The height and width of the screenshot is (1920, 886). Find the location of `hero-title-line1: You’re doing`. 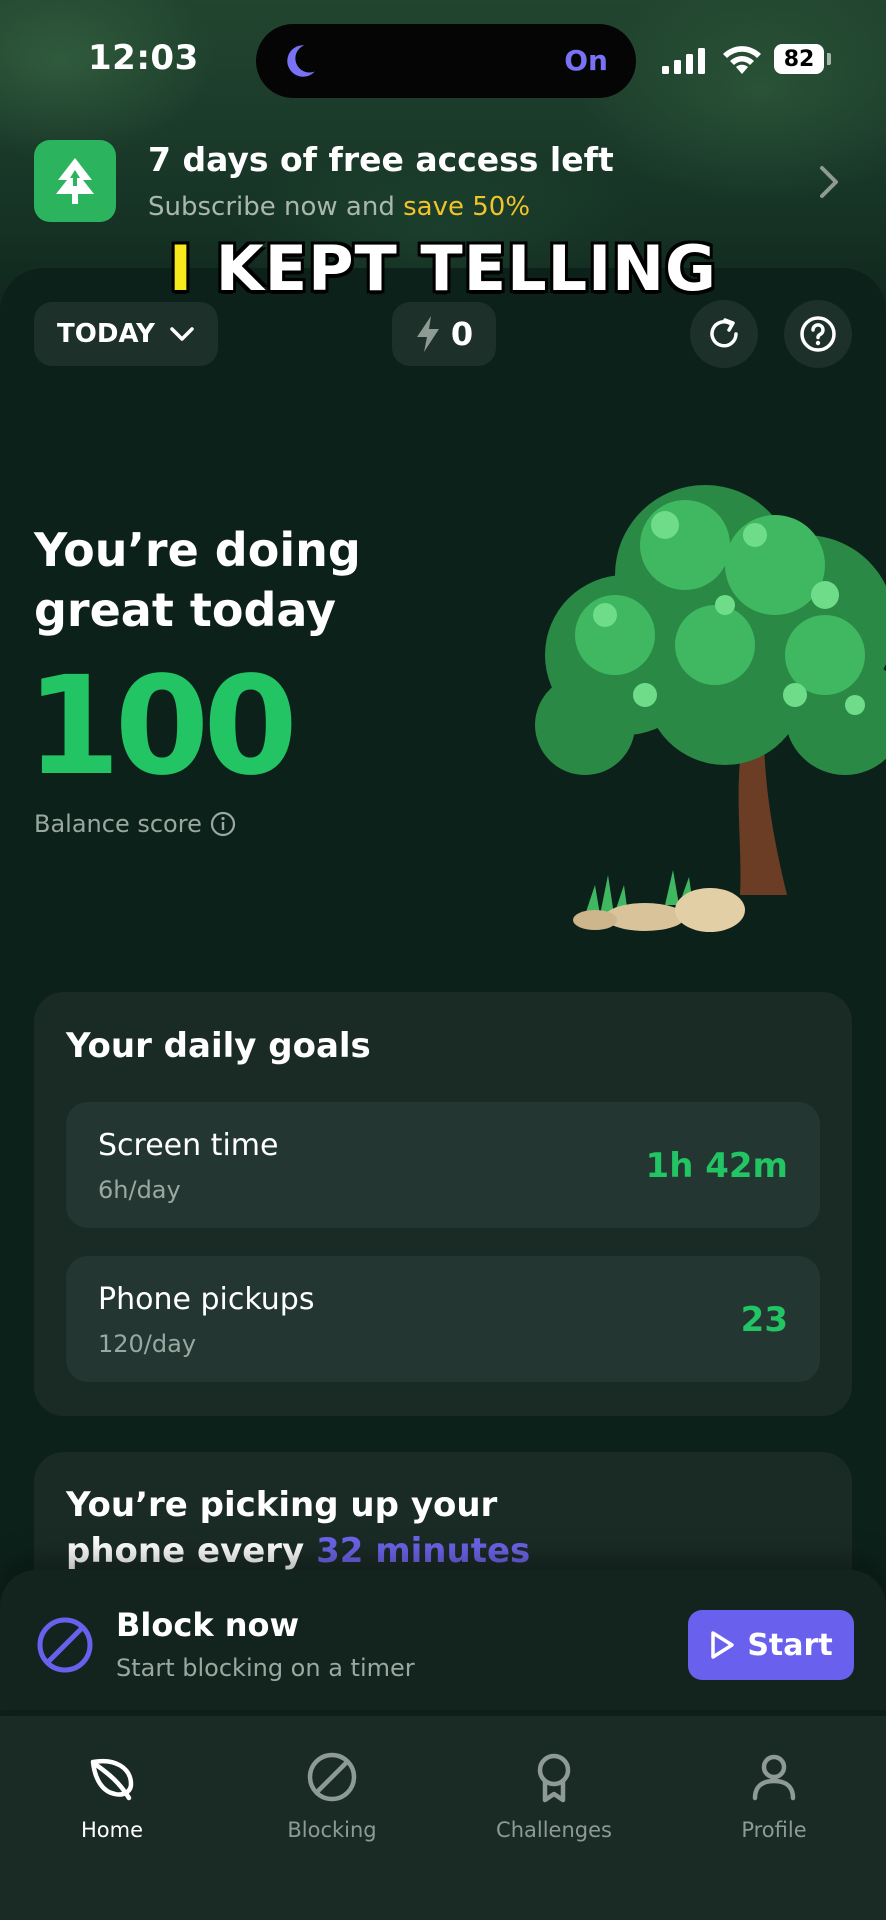

hero-title-line1: You’re doing is located at coordinates (197, 550).